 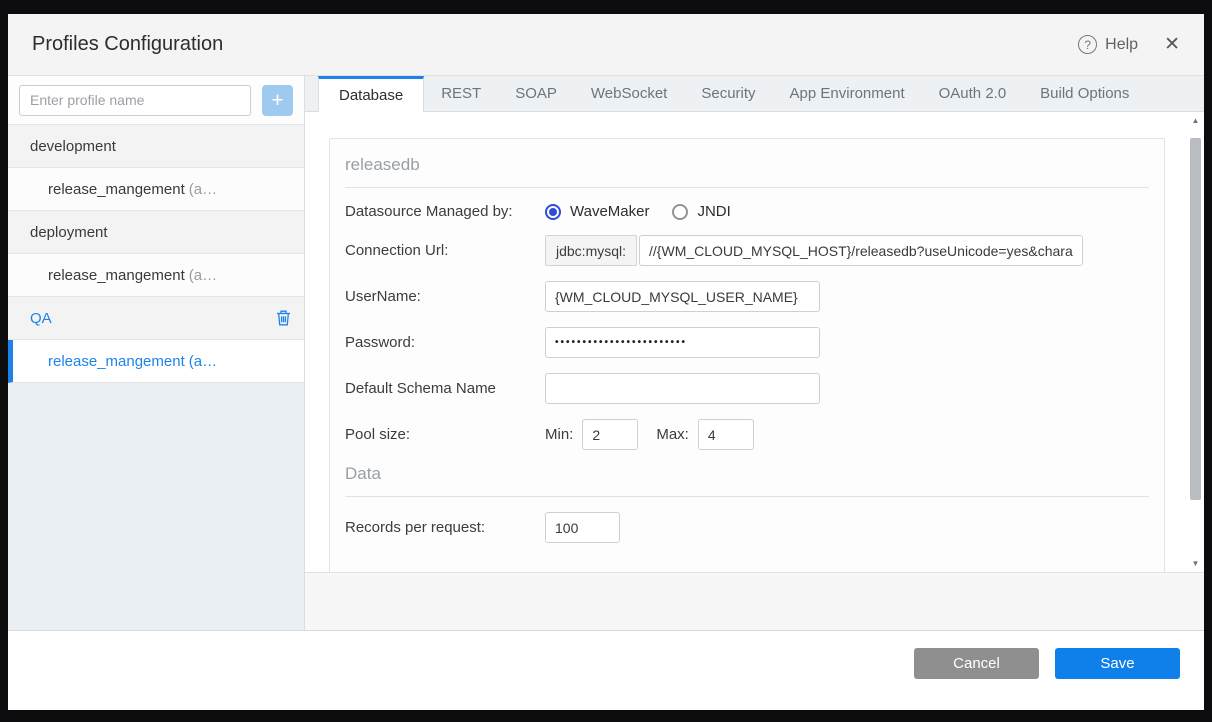 I want to click on password-row: Password:, so click(x=747, y=342).